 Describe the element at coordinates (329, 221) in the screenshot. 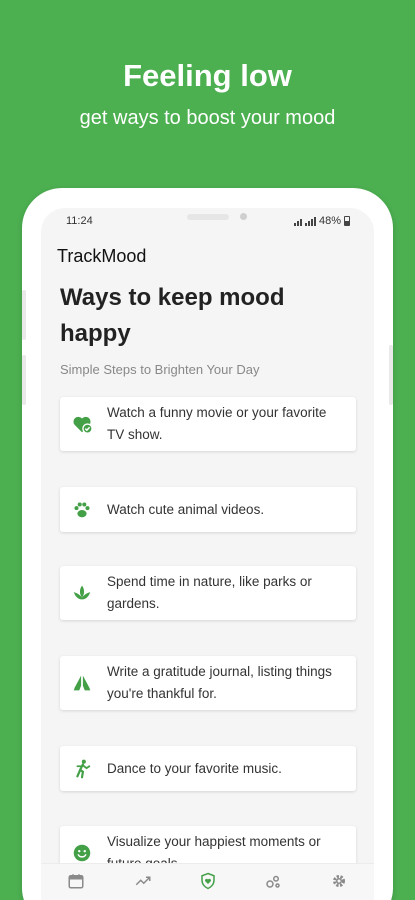

I see `battery-percent: 48%` at that location.